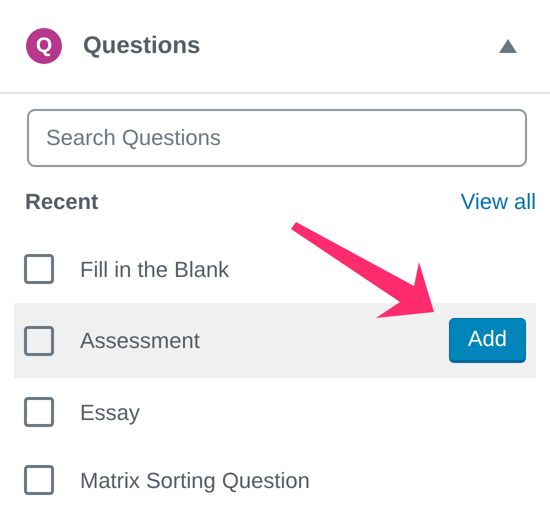  Describe the element at coordinates (487, 340) in the screenshot. I see `add-button: Add` at that location.